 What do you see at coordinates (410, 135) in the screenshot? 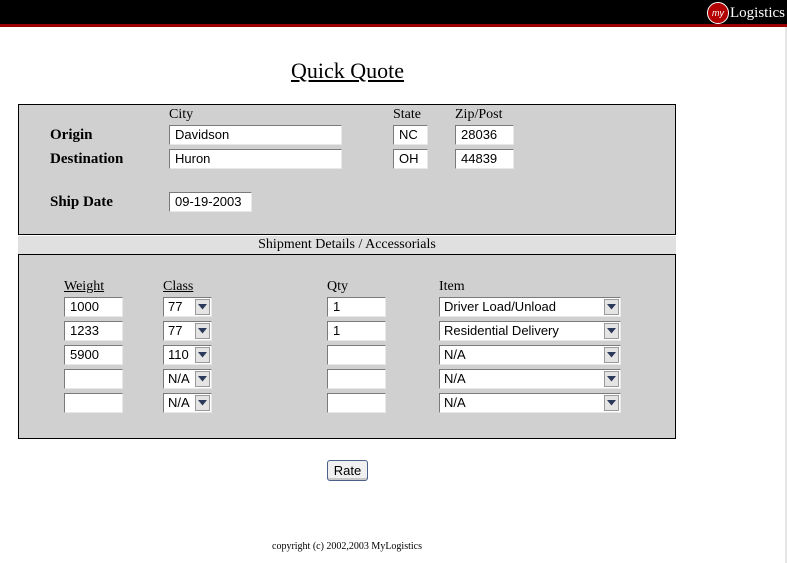
I see `origin-state-input: NC` at bounding box center [410, 135].